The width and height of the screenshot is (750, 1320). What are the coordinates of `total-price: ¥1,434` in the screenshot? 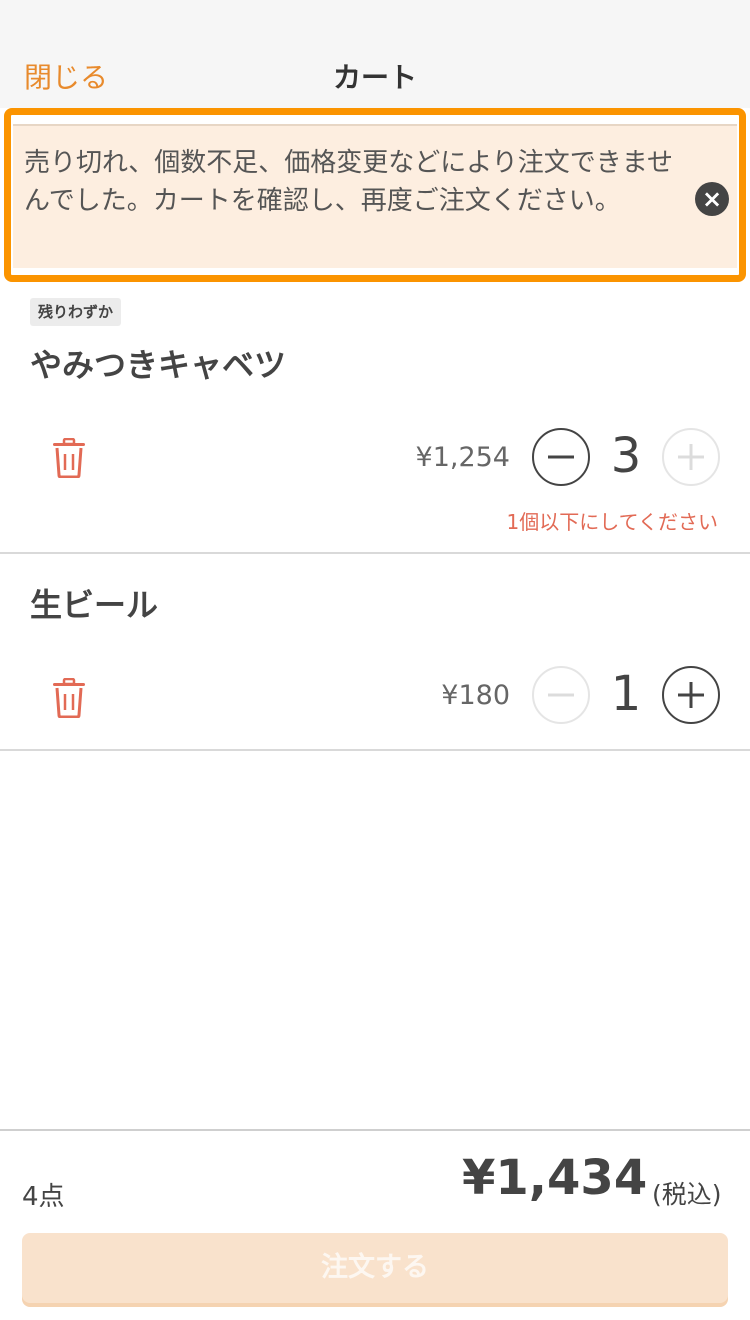 It's located at (555, 1178).